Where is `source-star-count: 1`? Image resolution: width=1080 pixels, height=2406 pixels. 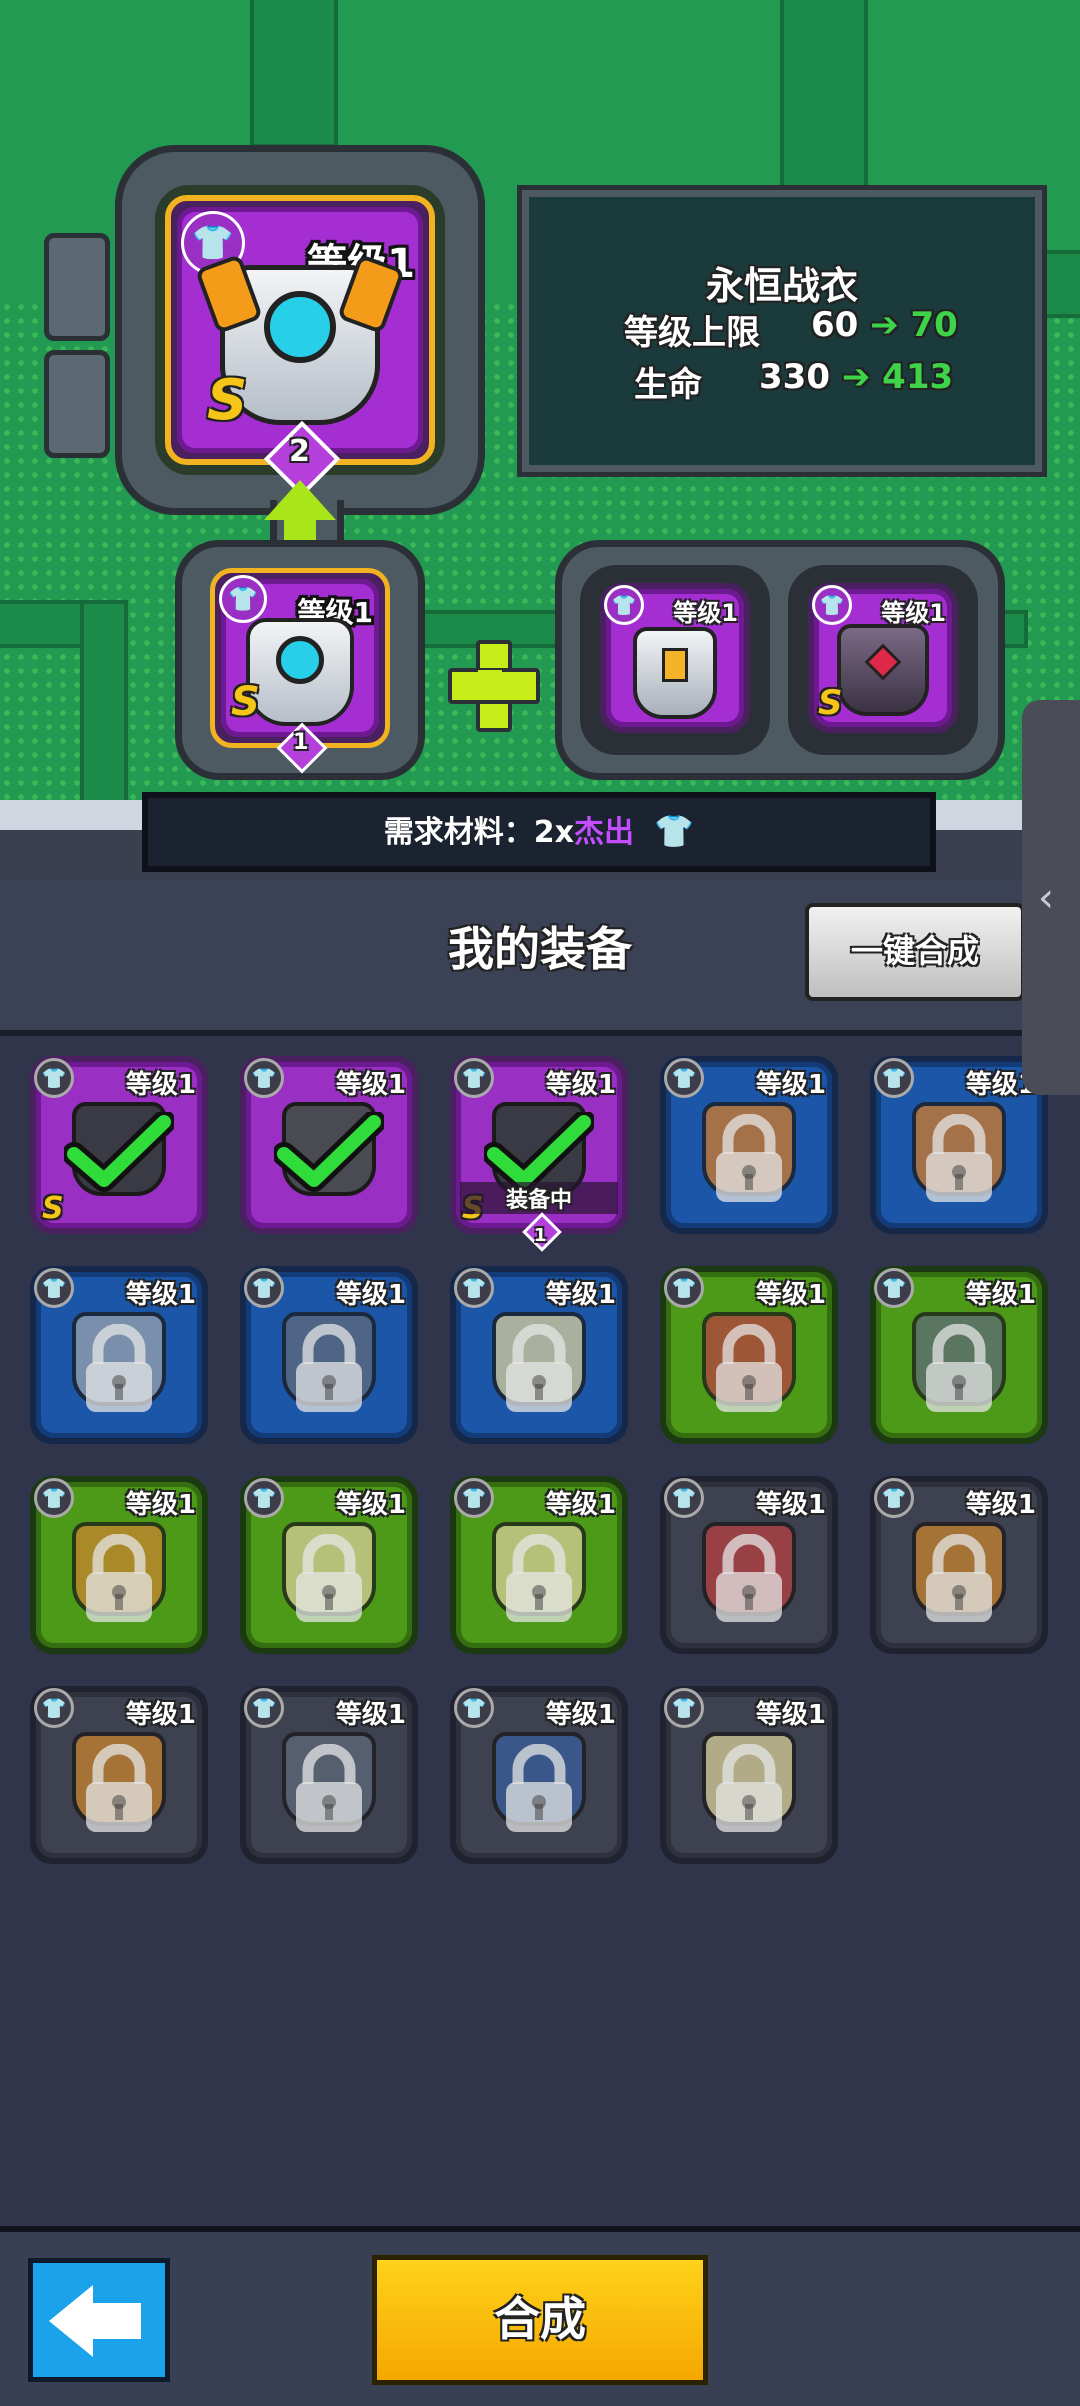 source-star-count: 1 is located at coordinates (301, 742).